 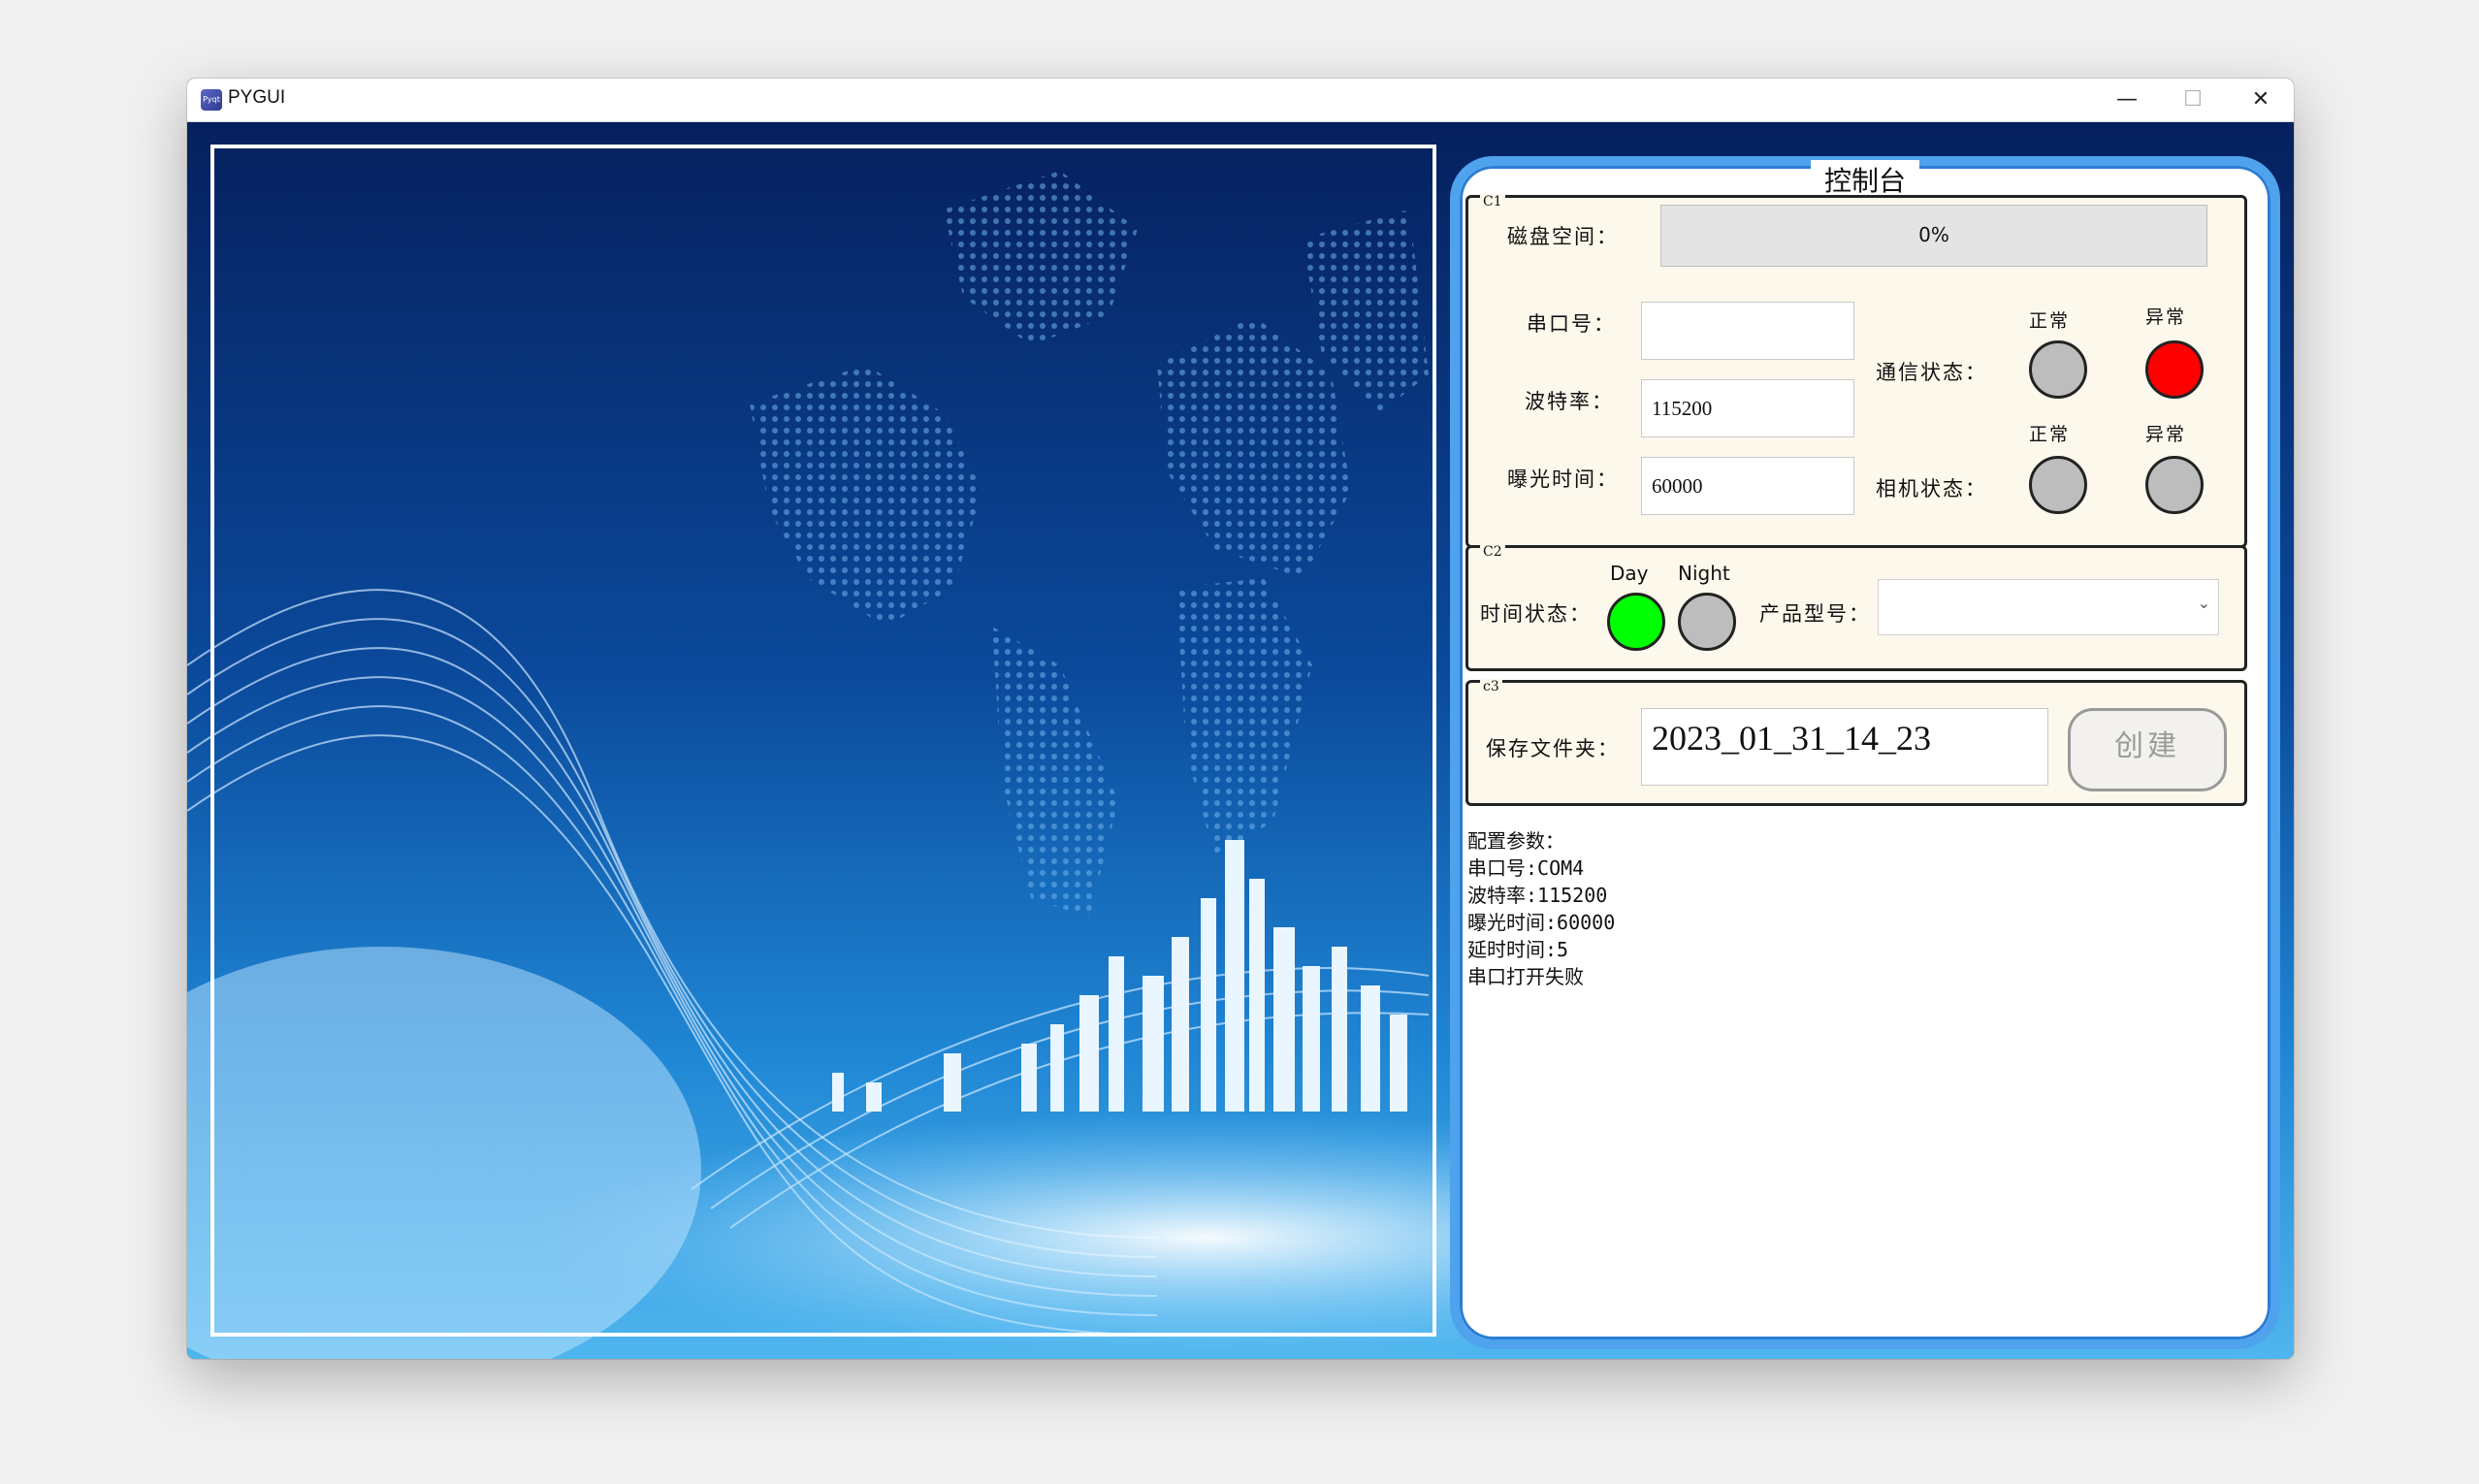 What do you see at coordinates (2261, 100) in the screenshot?
I see `close-button: ✕` at bounding box center [2261, 100].